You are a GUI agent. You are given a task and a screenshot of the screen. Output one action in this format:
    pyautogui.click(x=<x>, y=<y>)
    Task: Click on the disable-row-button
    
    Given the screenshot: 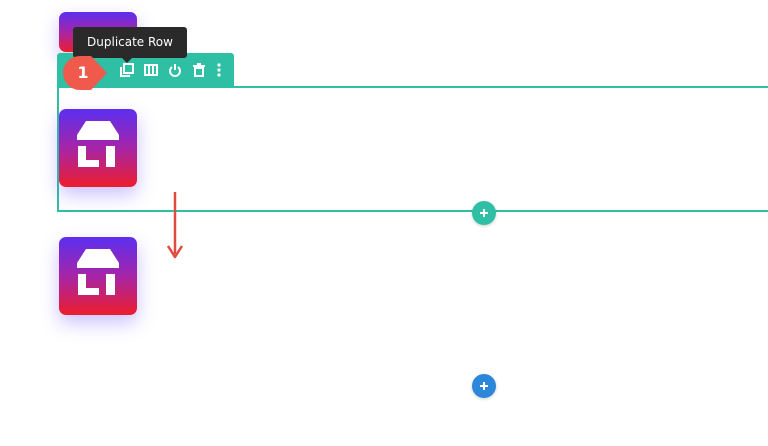 What is the action you would take?
    pyautogui.click(x=175, y=70)
    